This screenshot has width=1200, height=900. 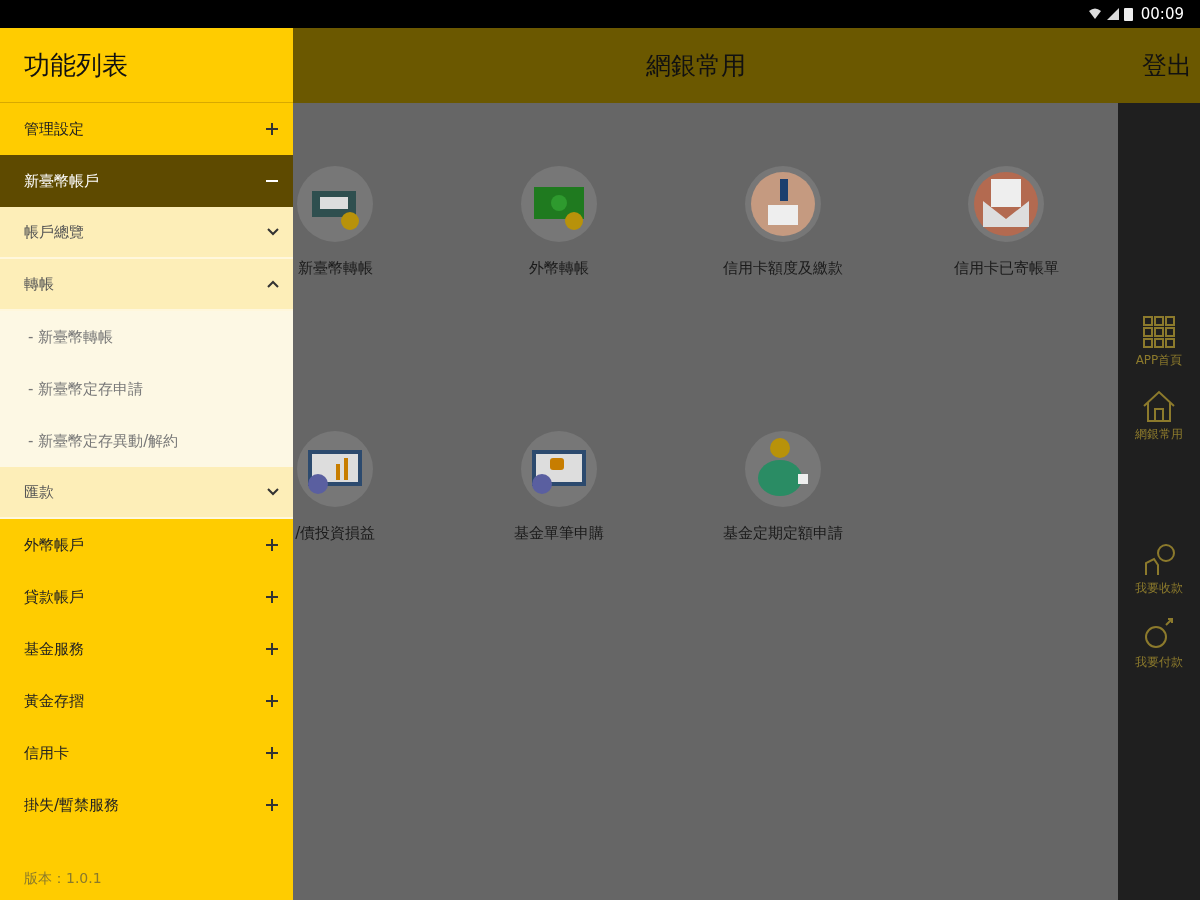 What do you see at coordinates (1162, 14) in the screenshot?
I see `clock-time: 00:09` at bounding box center [1162, 14].